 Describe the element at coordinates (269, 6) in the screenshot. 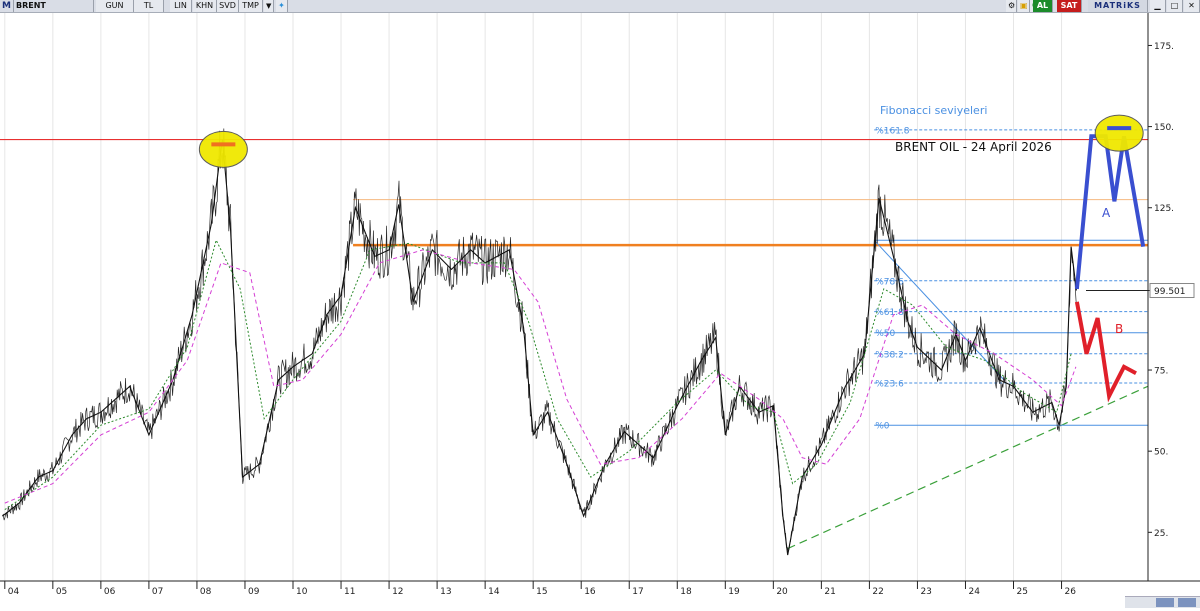

I see `dropdown-arrow-icon: ▼` at that location.